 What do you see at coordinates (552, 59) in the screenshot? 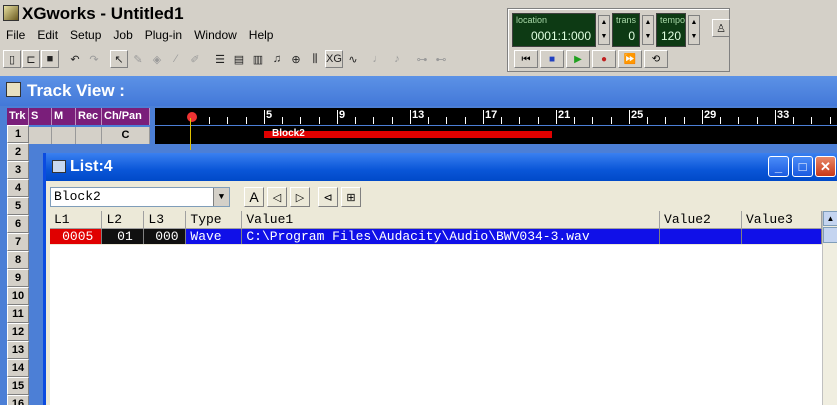
I see `stop-icon: ■` at bounding box center [552, 59].